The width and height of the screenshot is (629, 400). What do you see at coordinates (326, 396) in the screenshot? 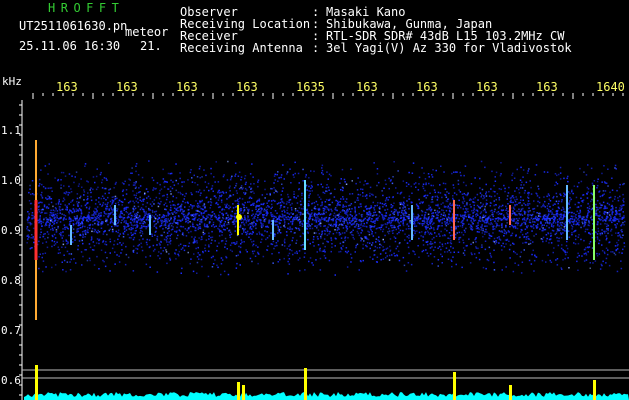
I see `signal-level-graph` at bounding box center [326, 396].